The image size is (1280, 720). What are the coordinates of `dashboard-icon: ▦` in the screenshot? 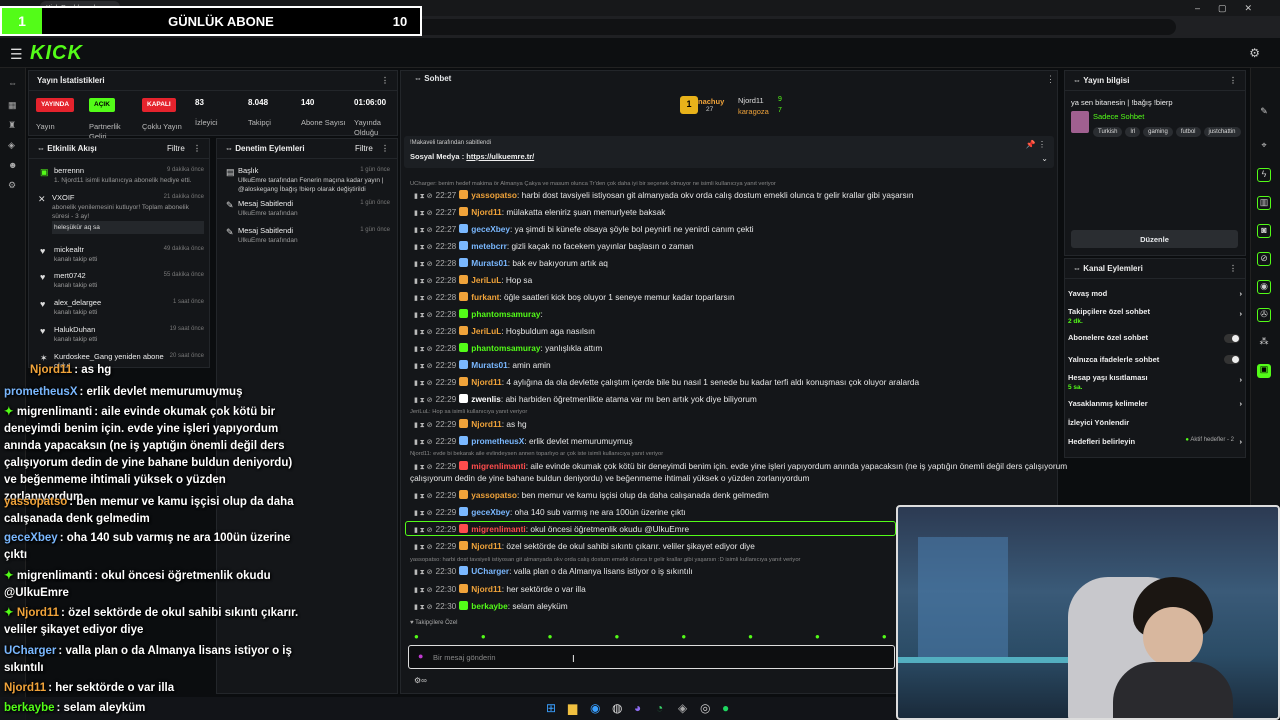 It's located at (12, 105).